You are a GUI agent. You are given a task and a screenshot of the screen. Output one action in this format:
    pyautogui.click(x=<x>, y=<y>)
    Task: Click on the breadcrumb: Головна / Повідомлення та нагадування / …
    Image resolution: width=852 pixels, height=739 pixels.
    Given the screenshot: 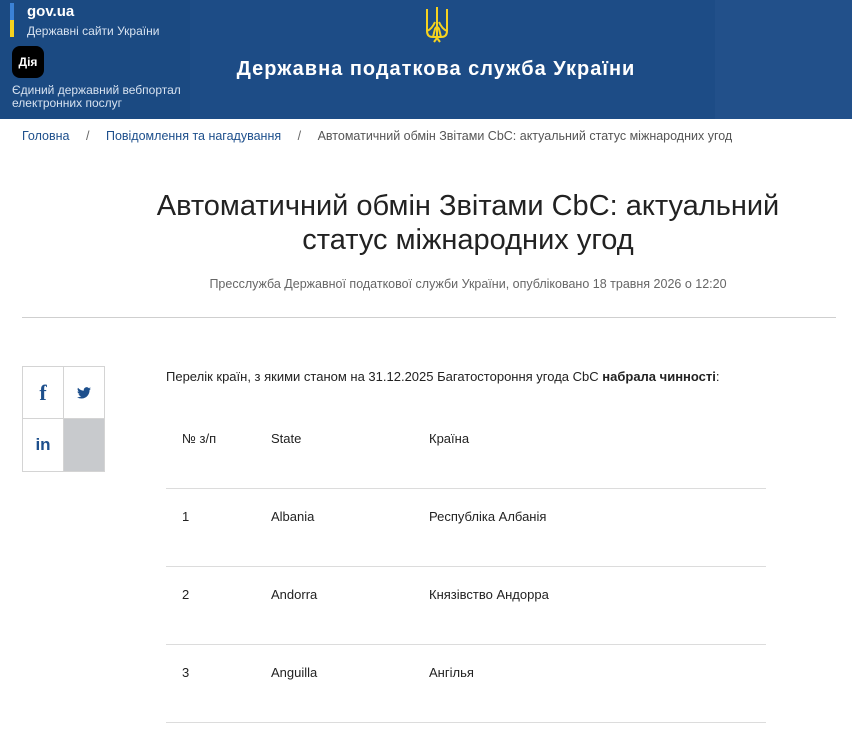 What is the action you would take?
    pyautogui.click(x=377, y=136)
    